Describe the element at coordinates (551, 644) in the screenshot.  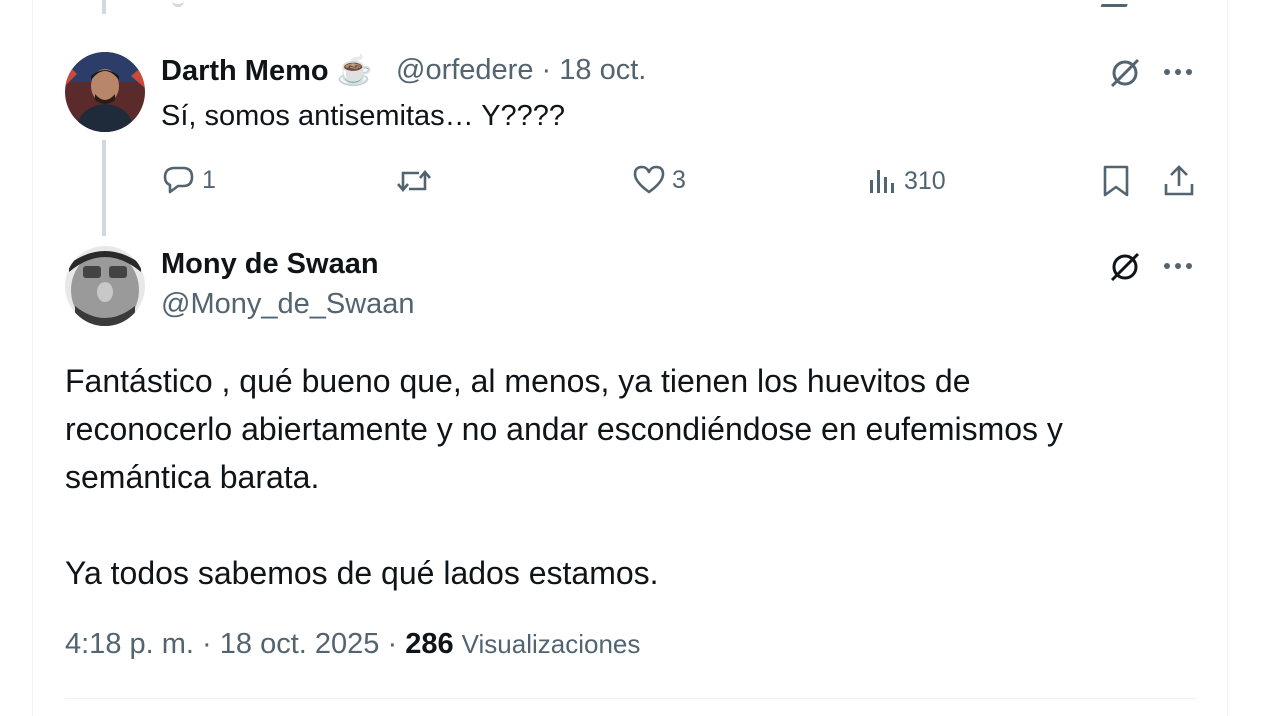
I see `views-label: Visualizaciones` at that location.